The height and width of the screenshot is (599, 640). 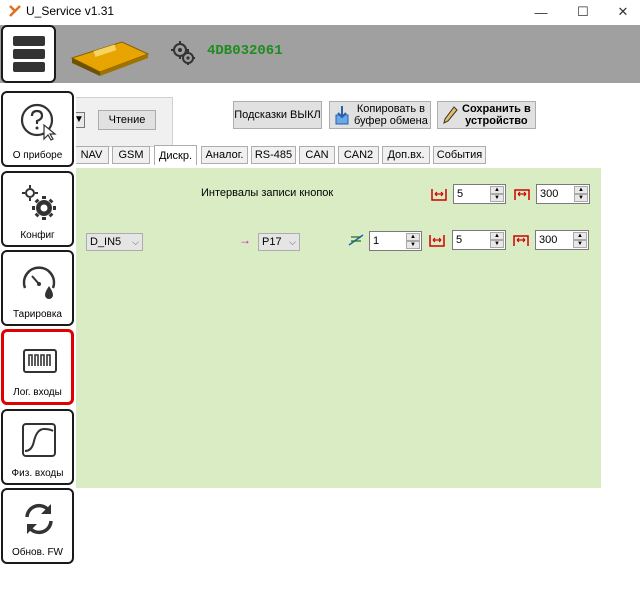 I want to click on save-label-line1: Сохранить в, so click(x=496, y=109).